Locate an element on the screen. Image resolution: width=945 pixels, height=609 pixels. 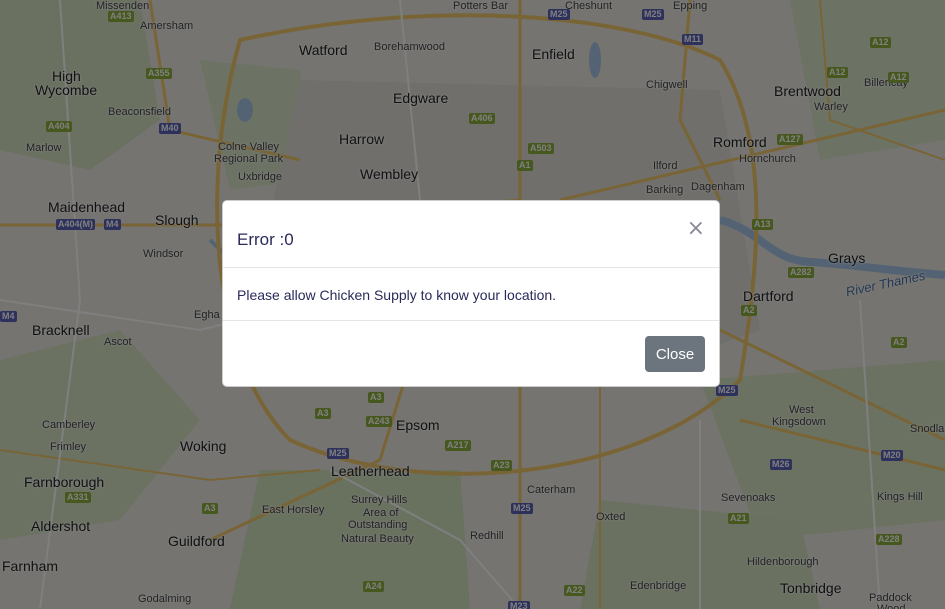
dialog-footer: Close is located at coordinates (471, 354).